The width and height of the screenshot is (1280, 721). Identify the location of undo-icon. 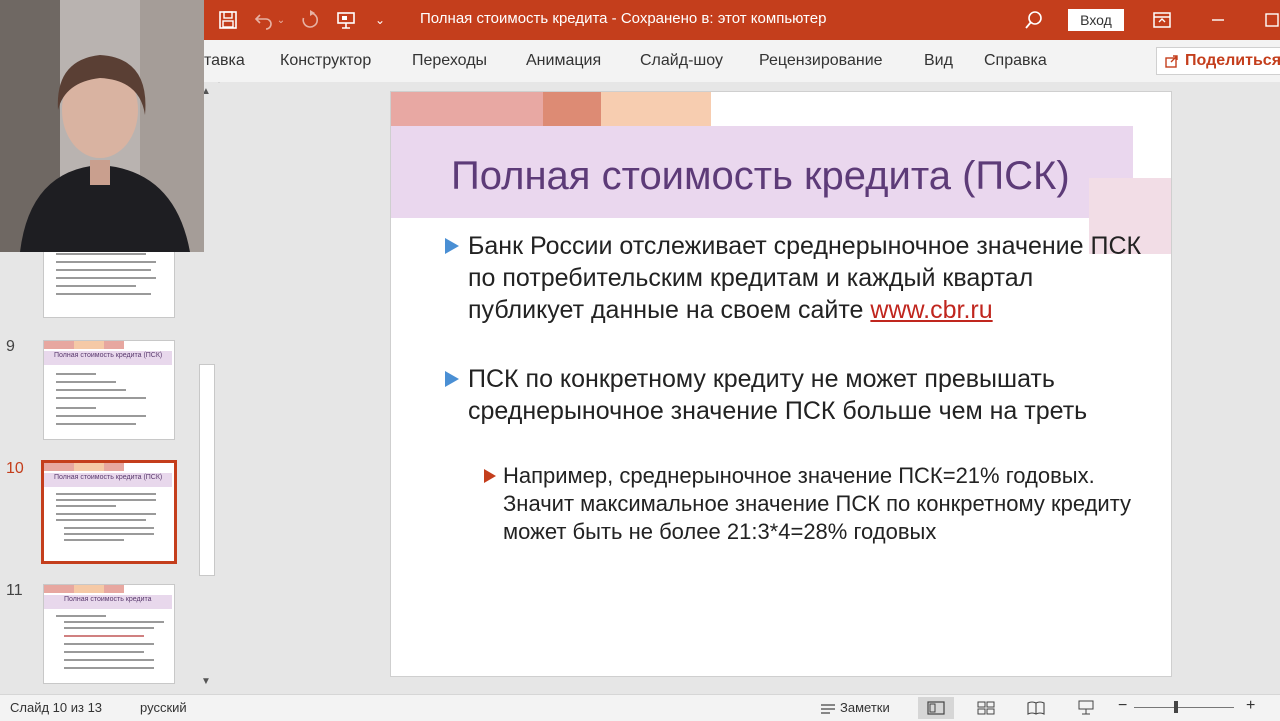
(264, 20).